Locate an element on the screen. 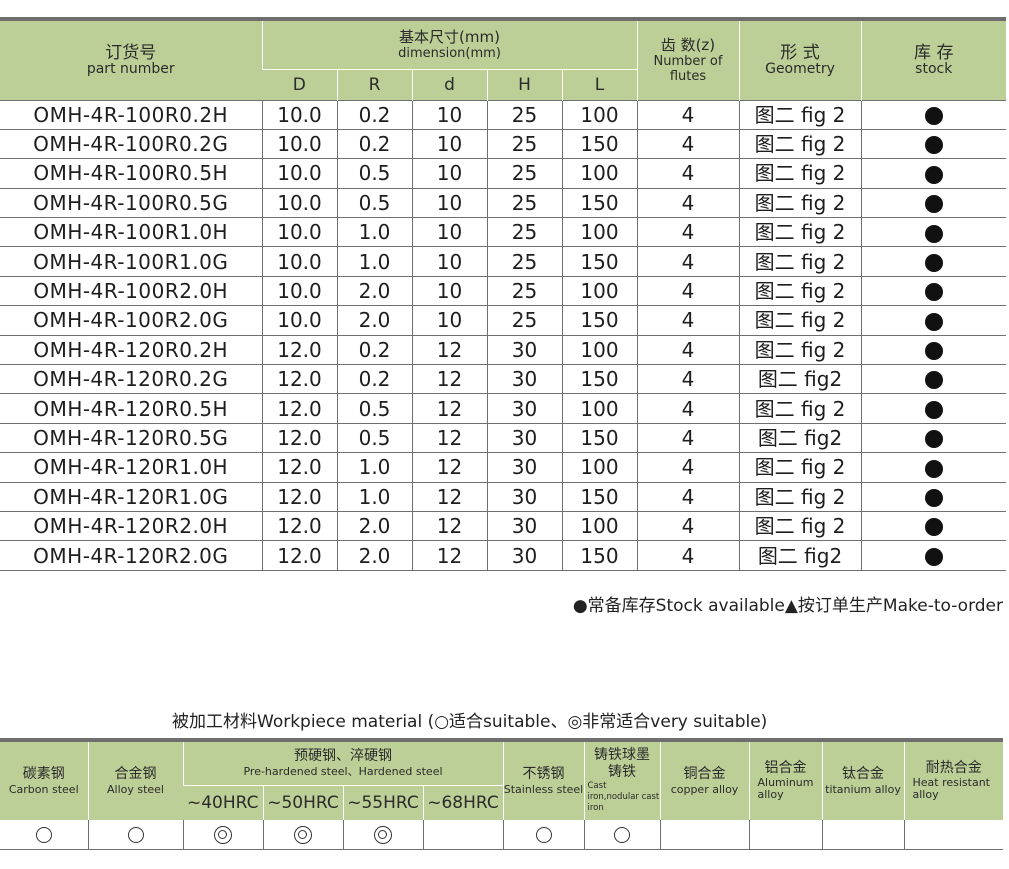 Image resolution: width=1009 pixels, height=869 pixels. table-row: OMH-4R-120R1.0H 12.0 1.0 12 30 100 4 图二 fig 2 is located at coordinates (503, 467).